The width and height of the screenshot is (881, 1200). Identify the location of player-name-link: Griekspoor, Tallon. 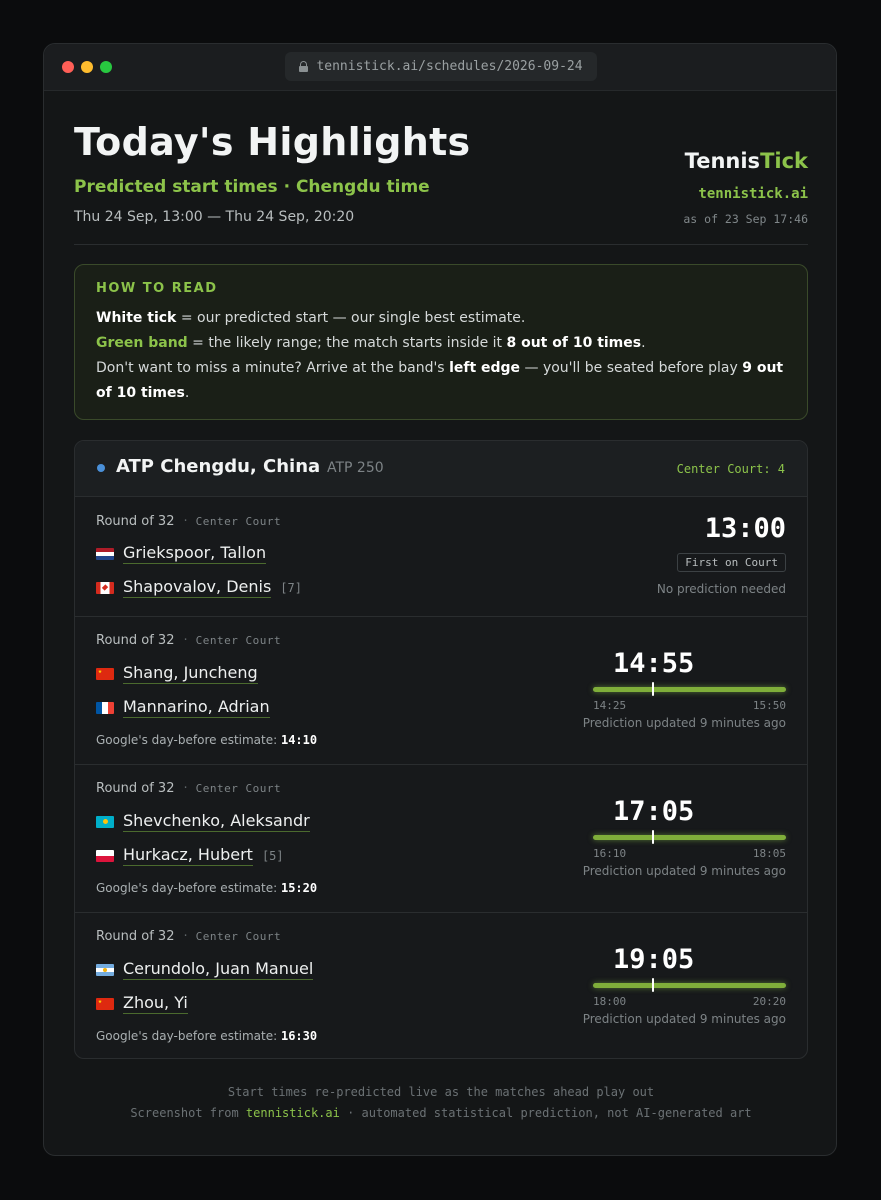
(195, 553).